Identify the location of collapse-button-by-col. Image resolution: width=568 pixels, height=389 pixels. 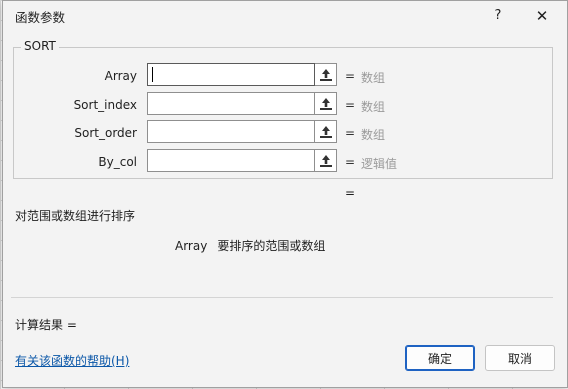
(326, 160).